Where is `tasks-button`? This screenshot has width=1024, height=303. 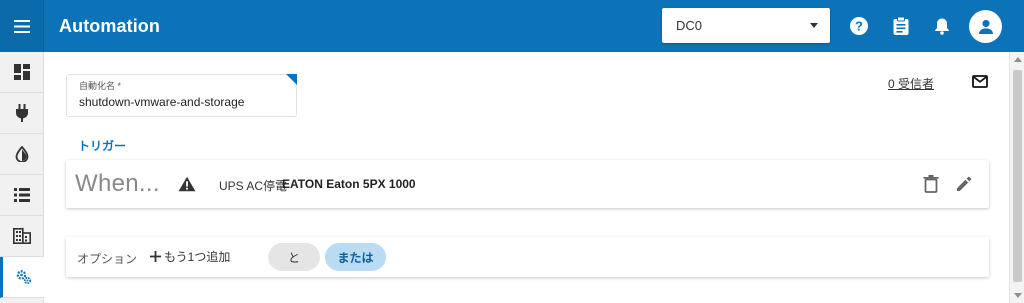
tasks-button is located at coordinates (901, 26).